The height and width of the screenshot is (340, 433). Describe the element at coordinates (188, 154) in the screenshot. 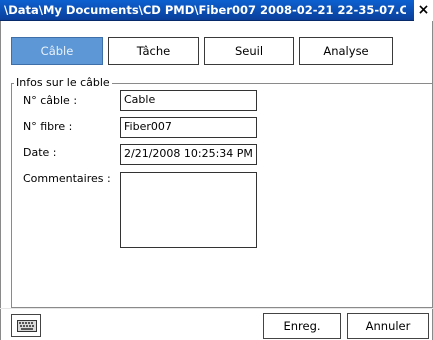

I see `date-field: 2/21/2008 10:25:34 PM` at that location.